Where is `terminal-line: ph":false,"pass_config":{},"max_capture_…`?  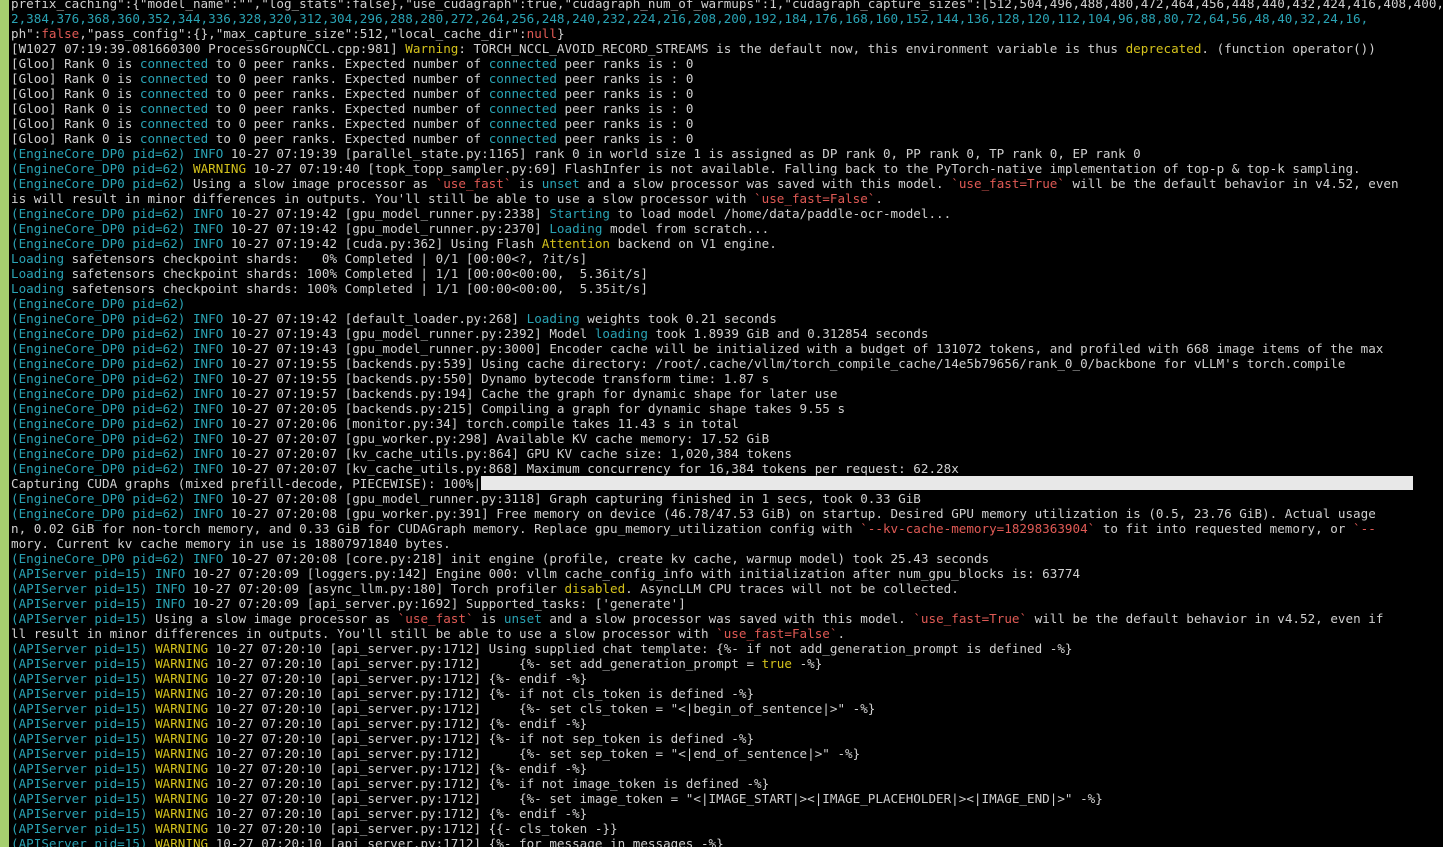 terminal-line: ph":false,"pass_config":{},"max_capture_… is located at coordinates (727, 33).